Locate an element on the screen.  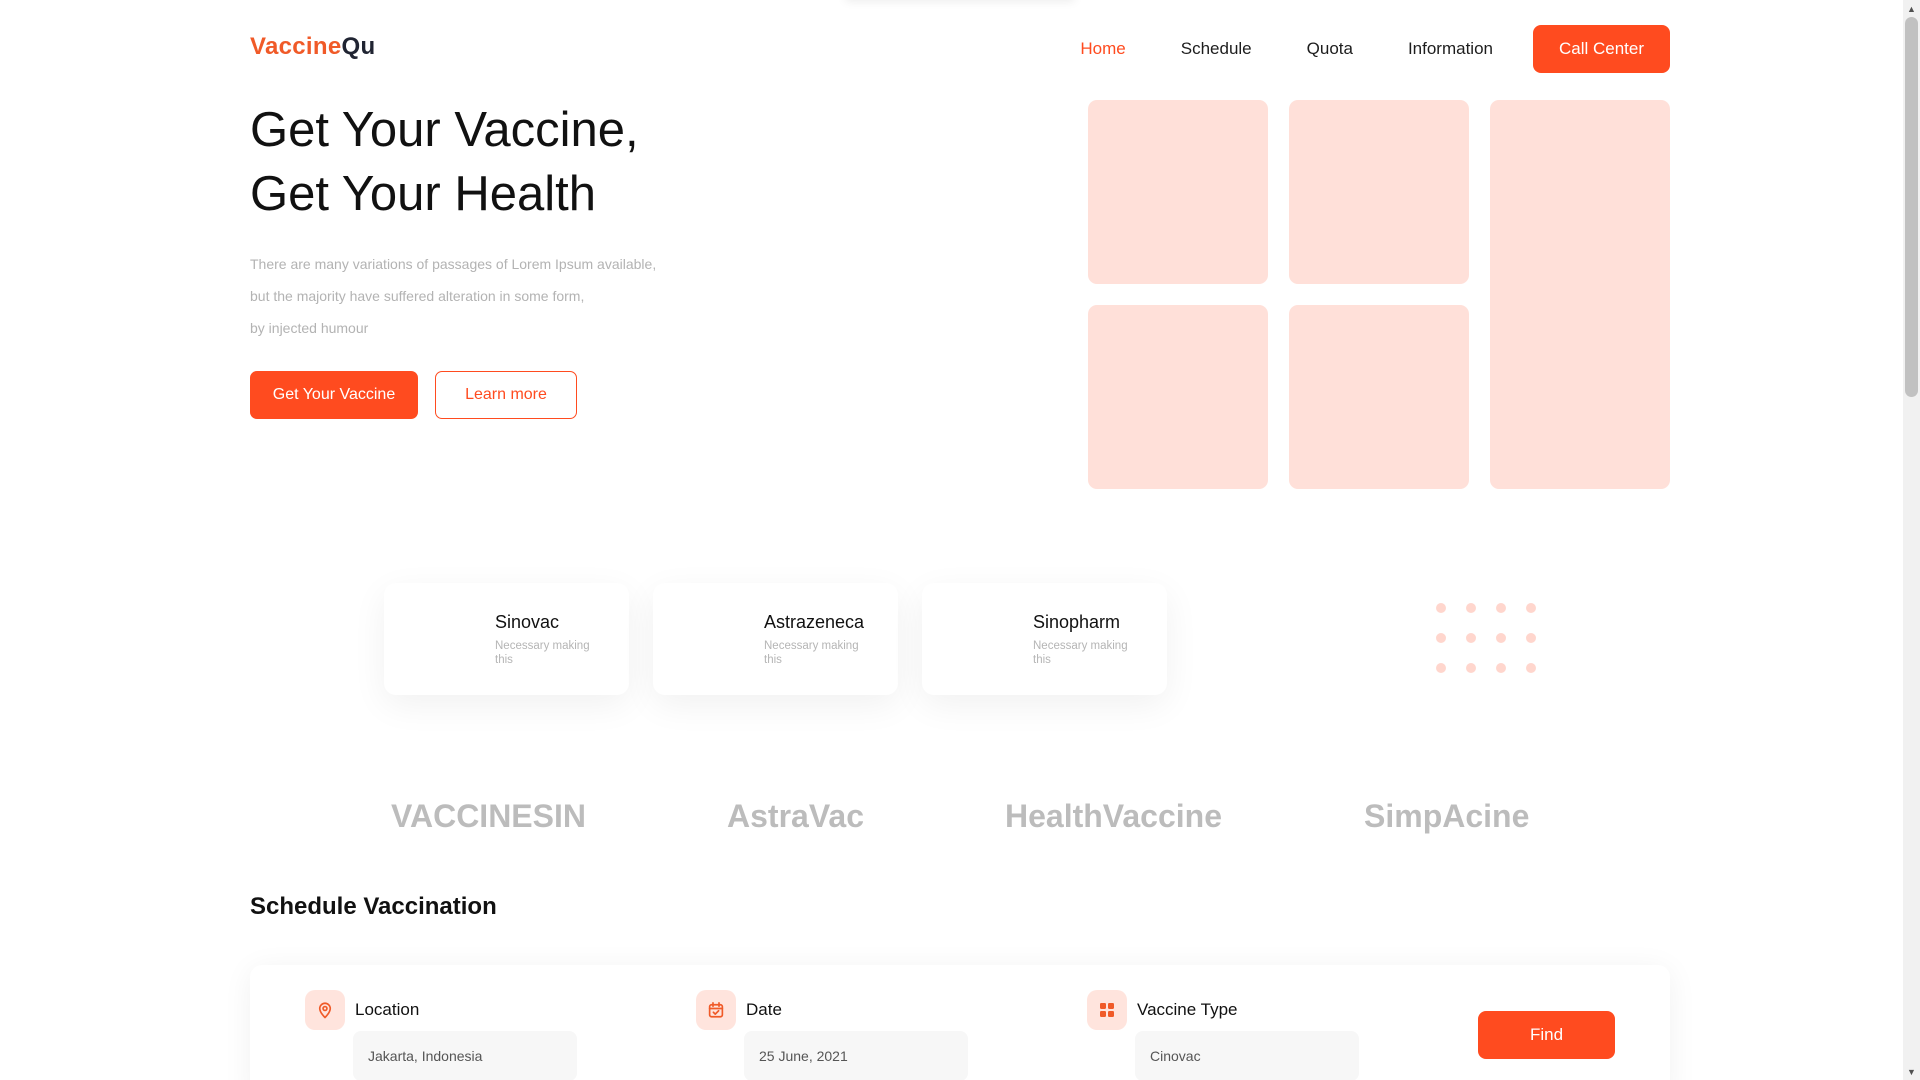
vaccine-type-input is located at coordinates (1247, 1055).